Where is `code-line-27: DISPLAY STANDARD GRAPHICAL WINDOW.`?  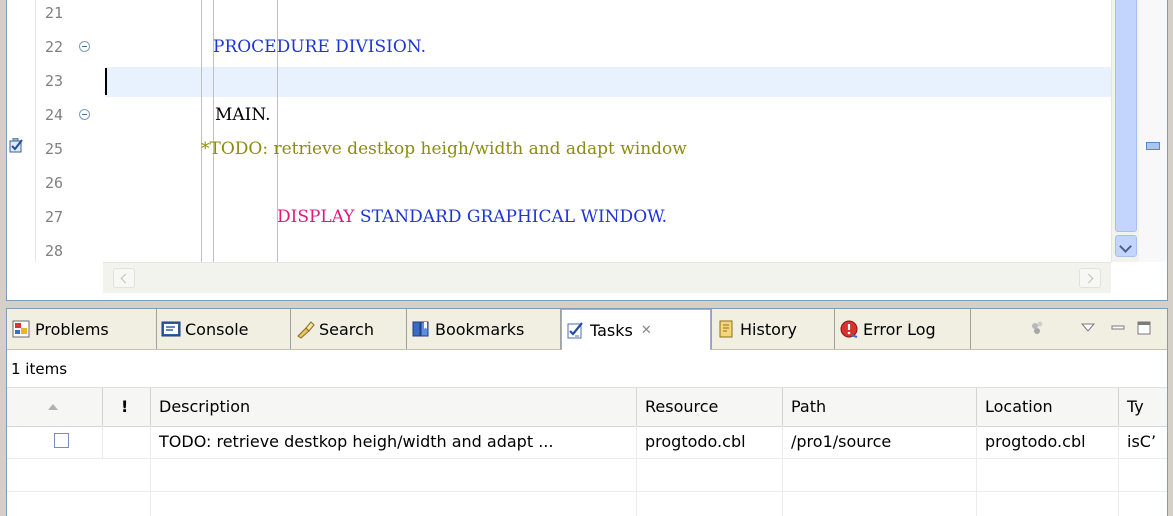
code-line-27: DISPLAY STANDARD GRAPHICAL WINDOW. is located at coordinates (472, 217).